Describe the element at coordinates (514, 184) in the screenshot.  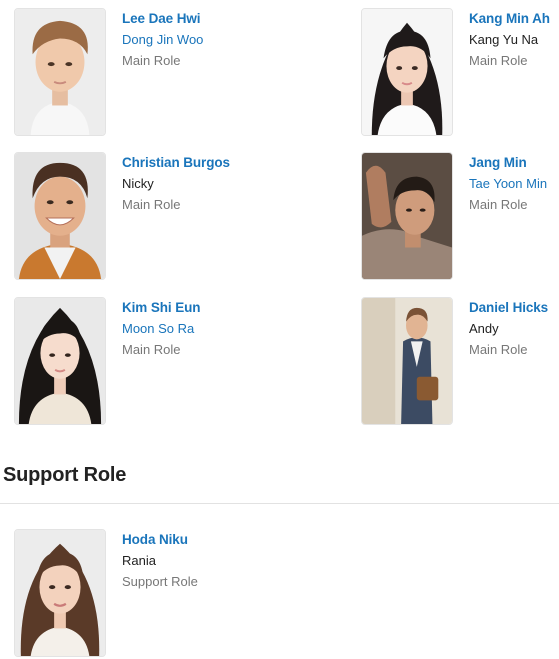
I see `character-name-tae-yoon-min: Tae Yoon Min` at that location.